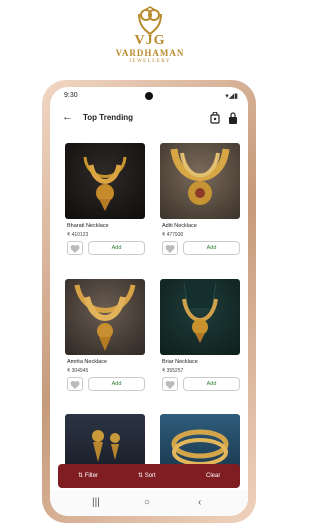 This screenshot has width=320, height=532. What do you see at coordinates (78, 235) in the screenshot?
I see `product-price: ₹ 410123` at bounding box center [78, 235].